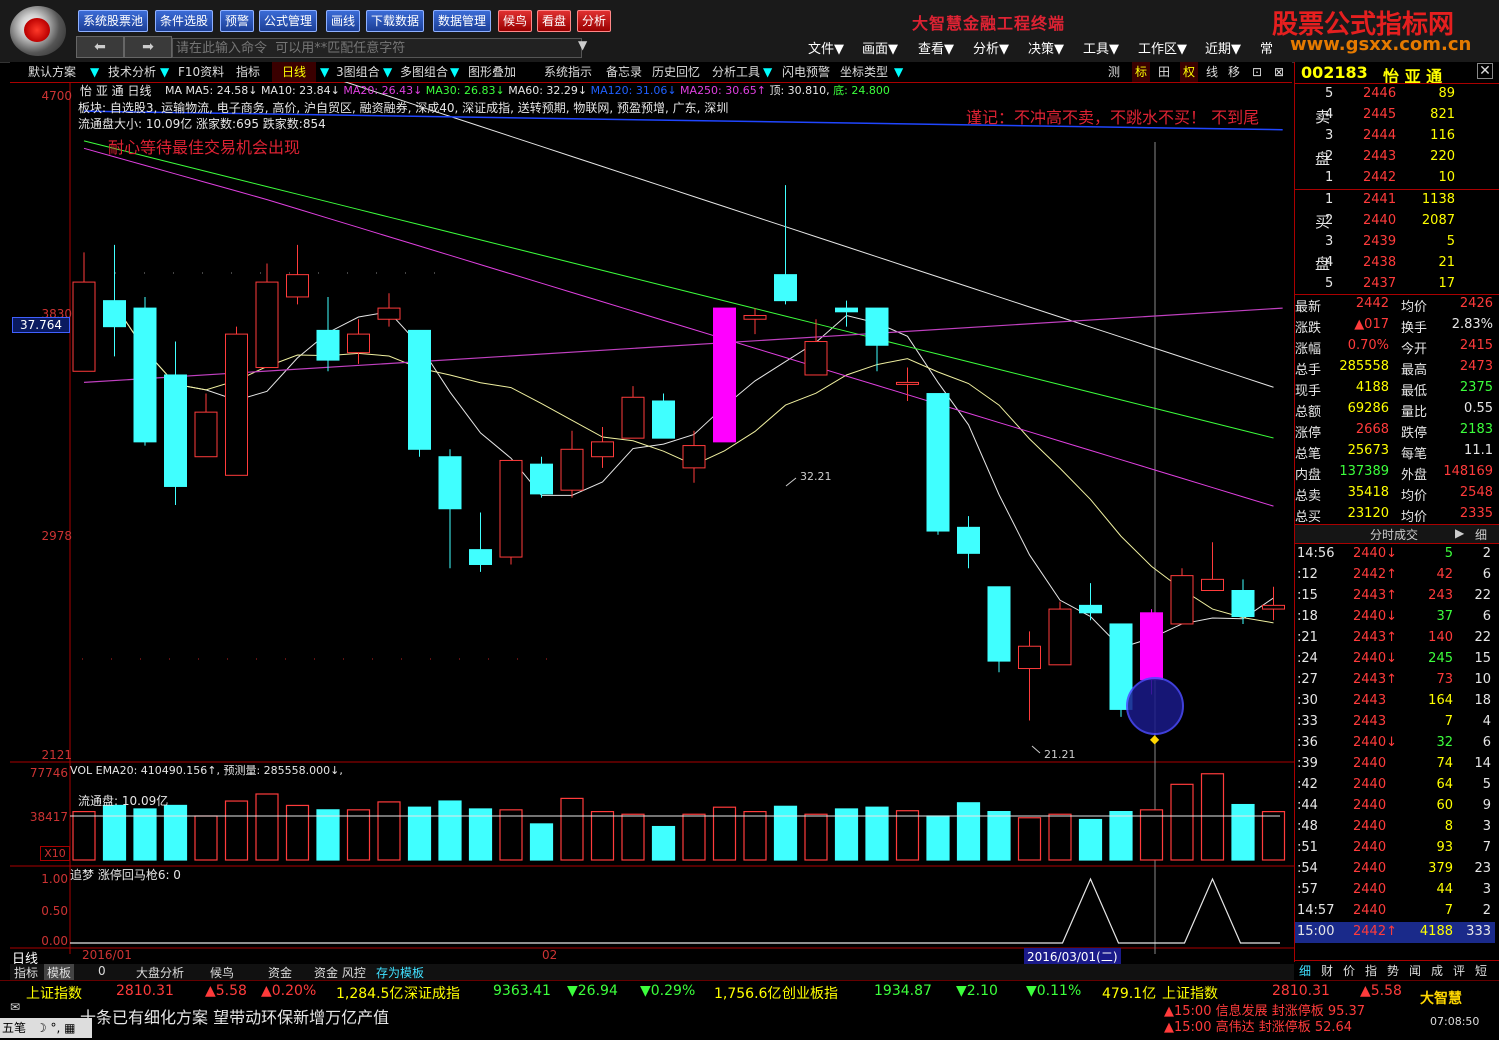 This screenshot has width=1499, height=1040. Describe the element at coordinates (400, 972) in the screenshot. I see `tab-save-template: 存为模板` at that location.